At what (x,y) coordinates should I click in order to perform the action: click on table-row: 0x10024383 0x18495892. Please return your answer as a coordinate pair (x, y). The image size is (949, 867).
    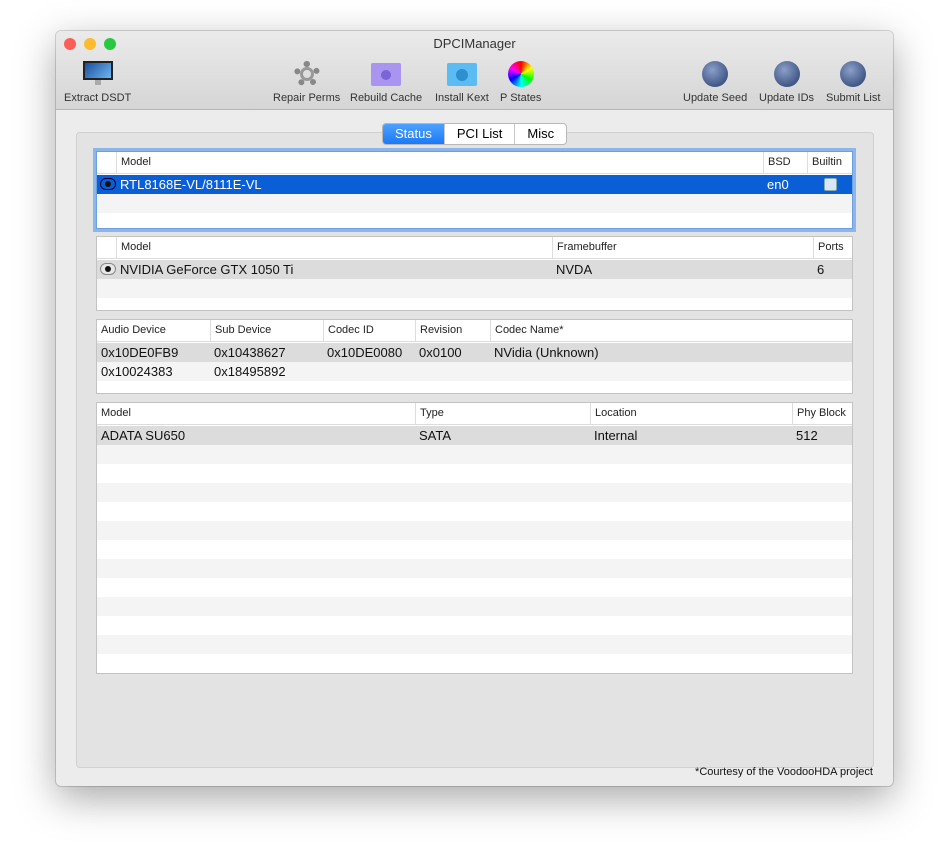
    Looking at the image, I should click on (474, 371).